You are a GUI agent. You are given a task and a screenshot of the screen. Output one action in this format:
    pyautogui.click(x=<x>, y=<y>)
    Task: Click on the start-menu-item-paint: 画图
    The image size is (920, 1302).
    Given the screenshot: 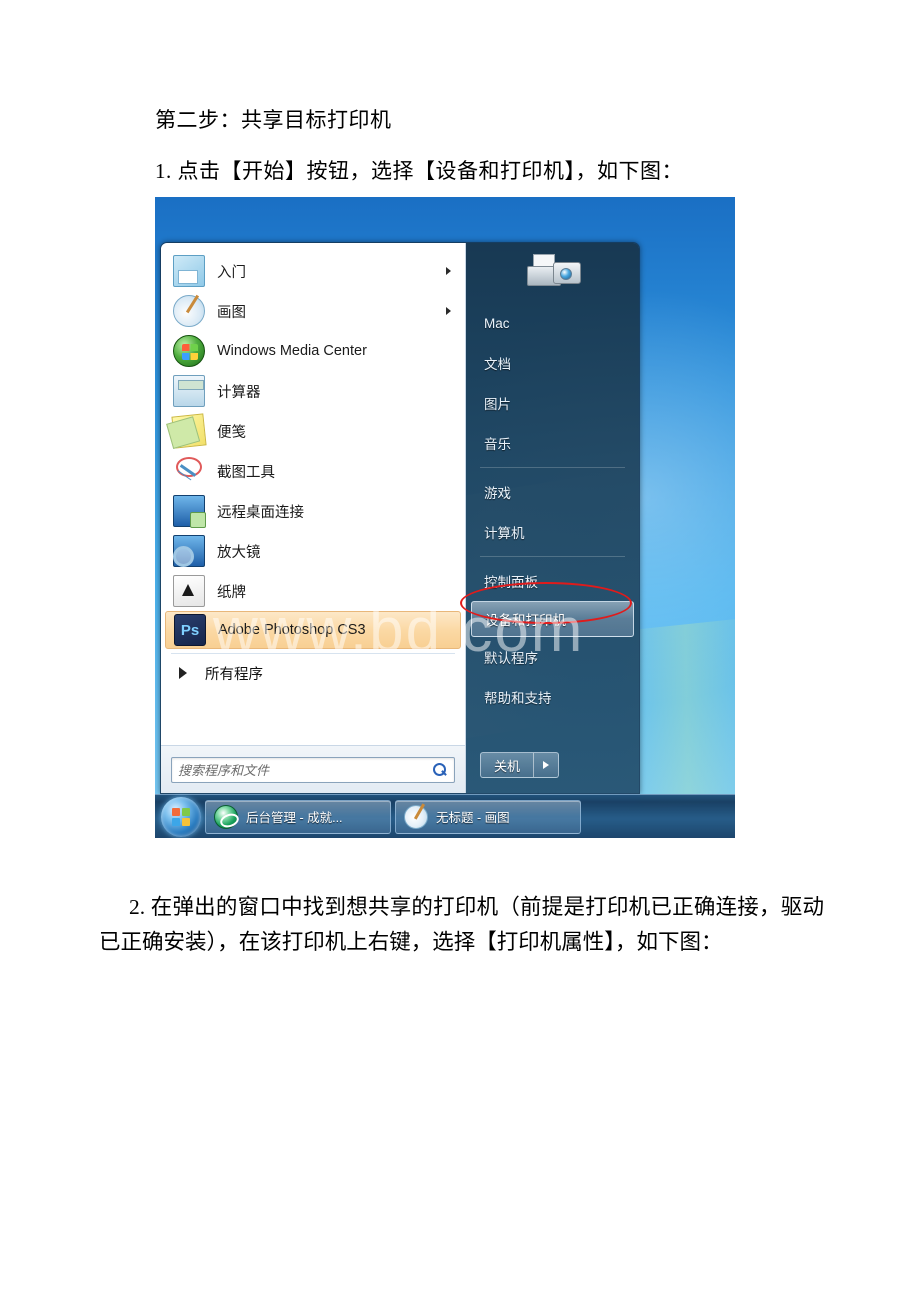 What is the action you would take?
    pyautogui.click(x=313, y=311)
    